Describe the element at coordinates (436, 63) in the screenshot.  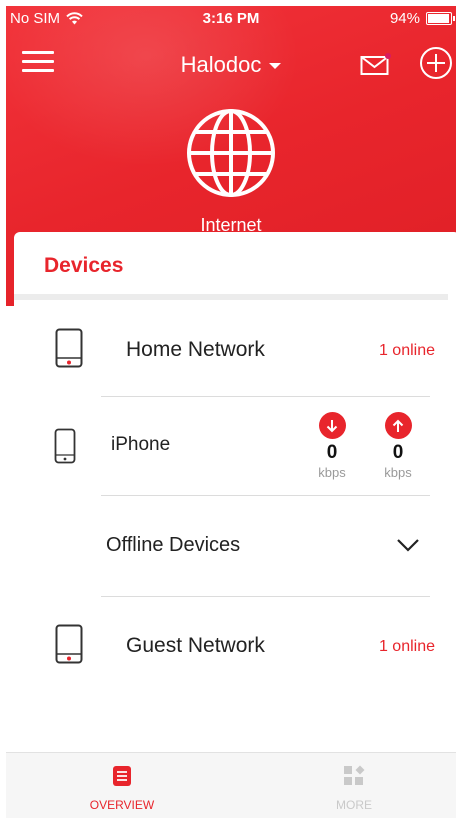
I see `add-circle-icon` at that location.